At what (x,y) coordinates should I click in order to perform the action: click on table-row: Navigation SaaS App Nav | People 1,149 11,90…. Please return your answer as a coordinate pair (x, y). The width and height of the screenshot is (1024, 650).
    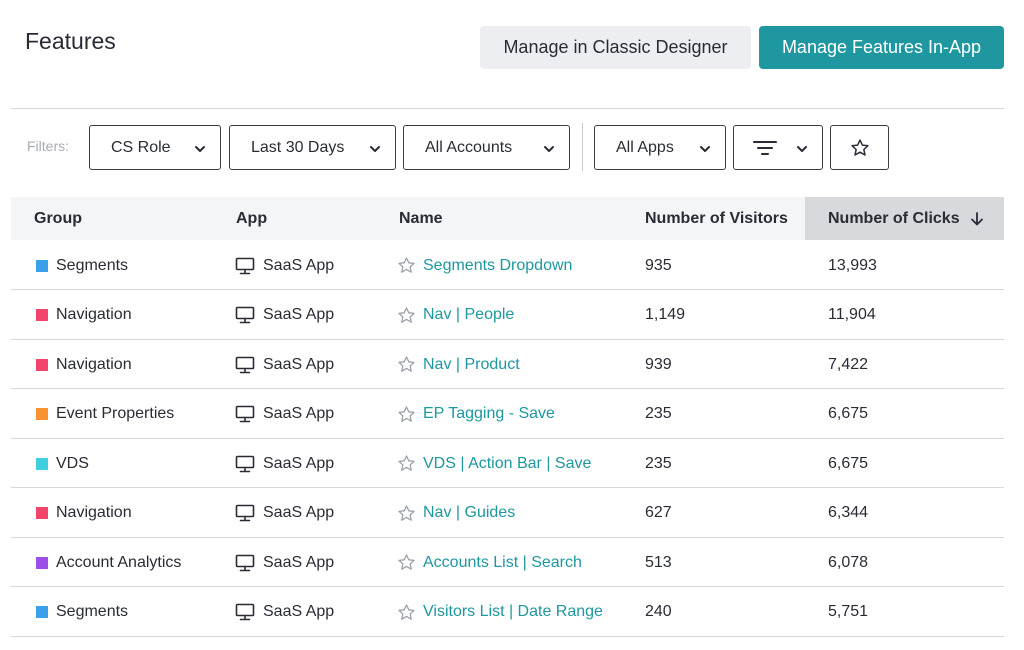
    Looking at the image, I should click on (507, 315).